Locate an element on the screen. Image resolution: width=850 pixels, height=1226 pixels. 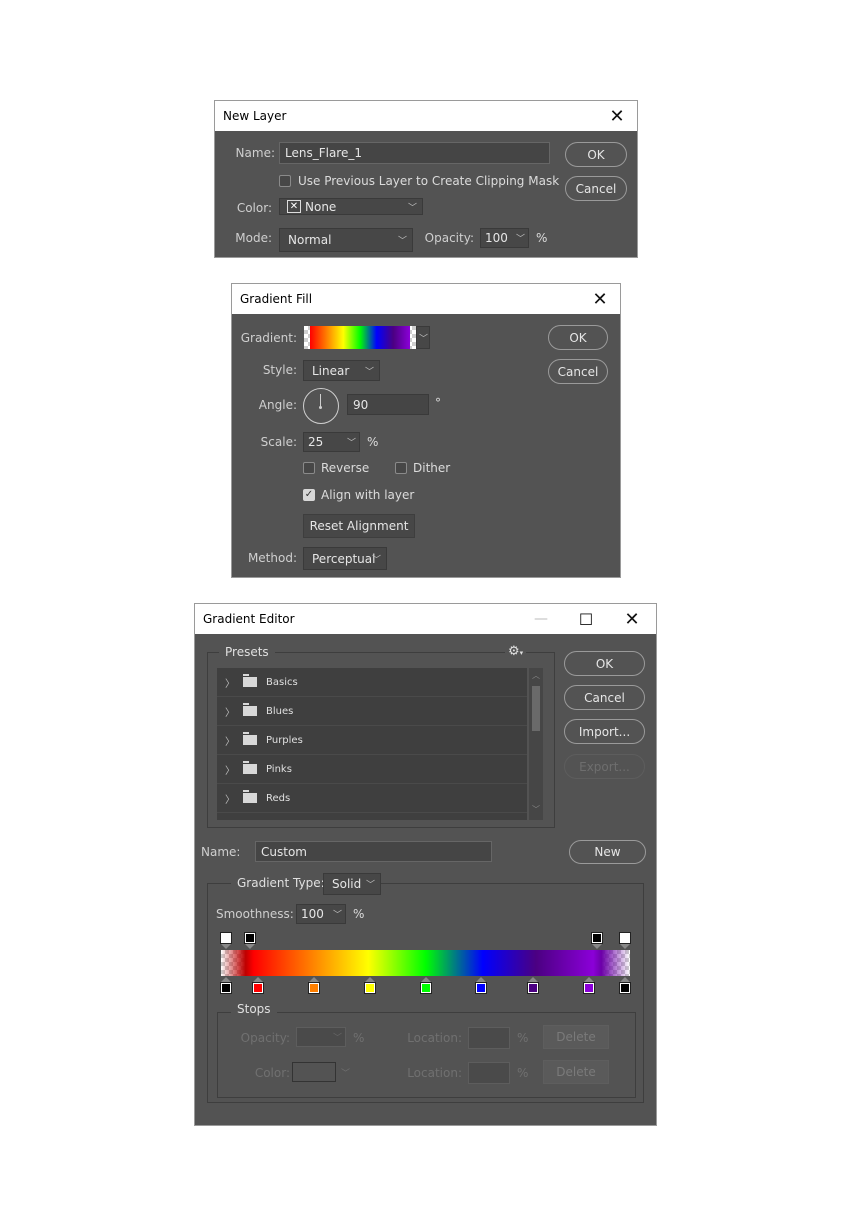
angle-dial is located at coordinates (321, 406).